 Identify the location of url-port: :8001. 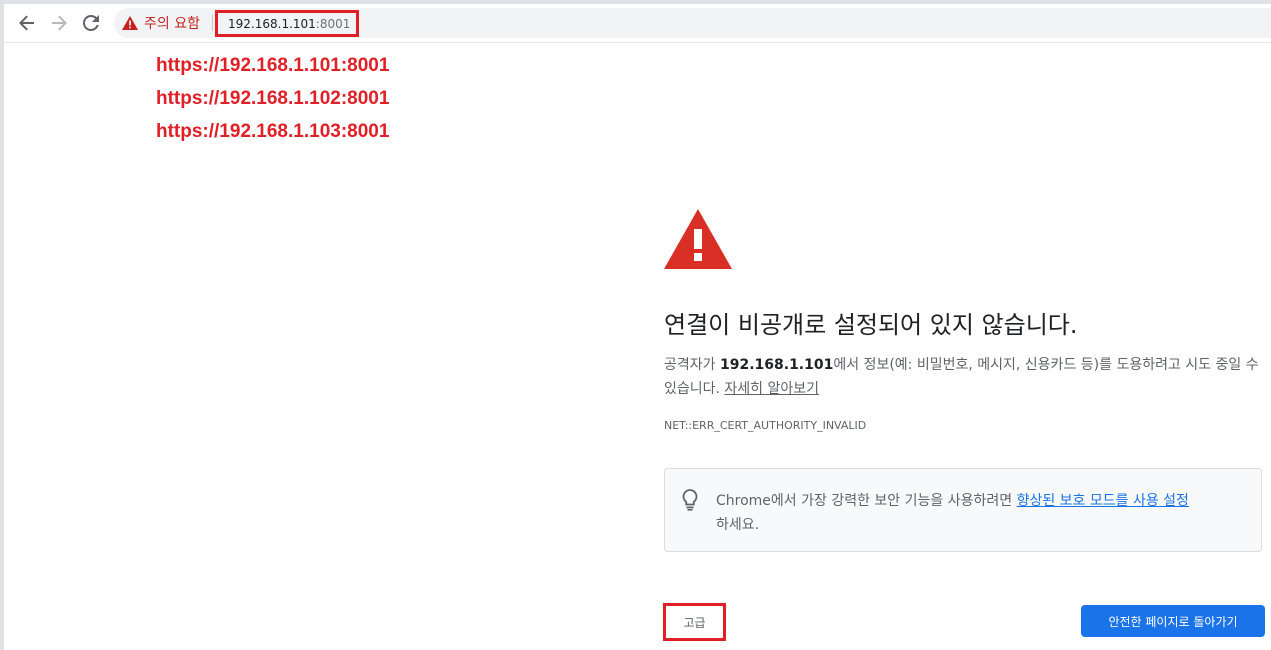
(333, 23).